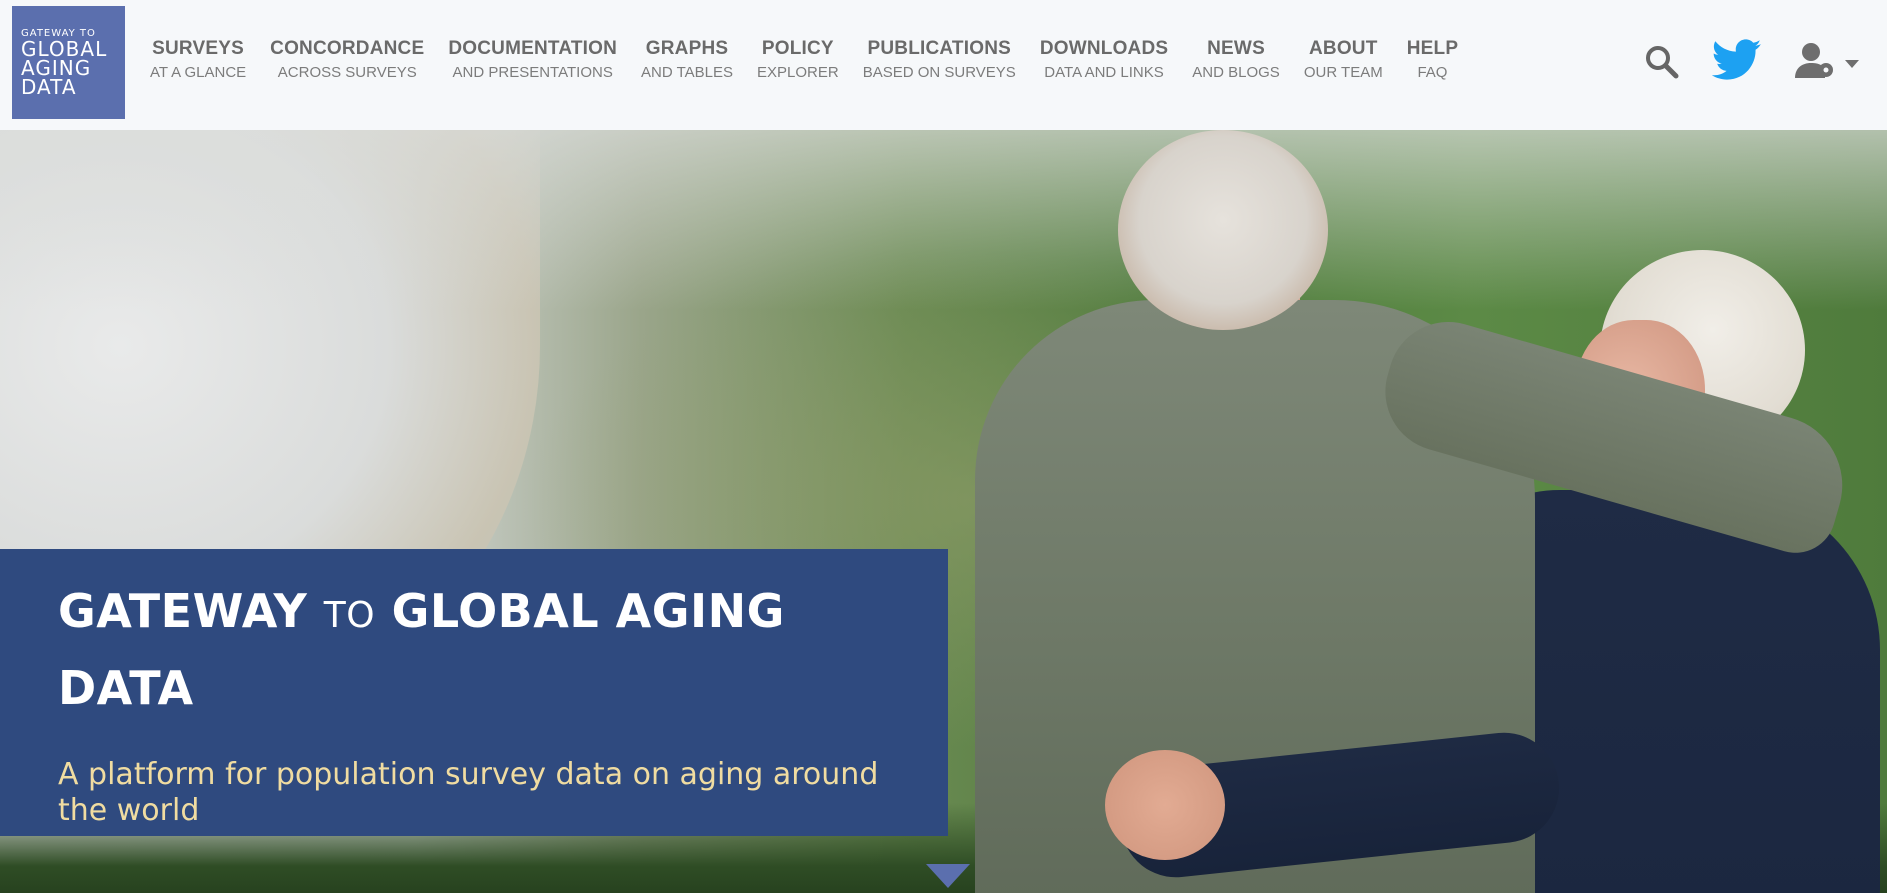 The height and width of the screenshot is (893, 1887). I want to click on nav-label: CONCORDANCE, so click(347, 48).